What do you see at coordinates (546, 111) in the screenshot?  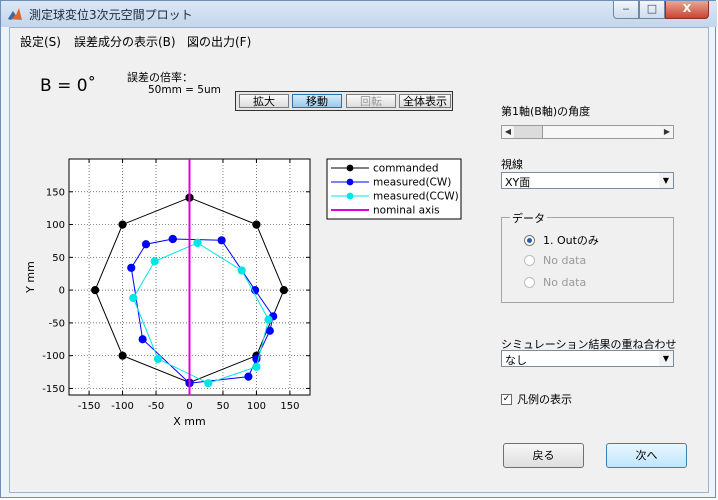 I see `axis1-angle-label: 第1軸(B軸)の角度` at bounding box center [546, 111].